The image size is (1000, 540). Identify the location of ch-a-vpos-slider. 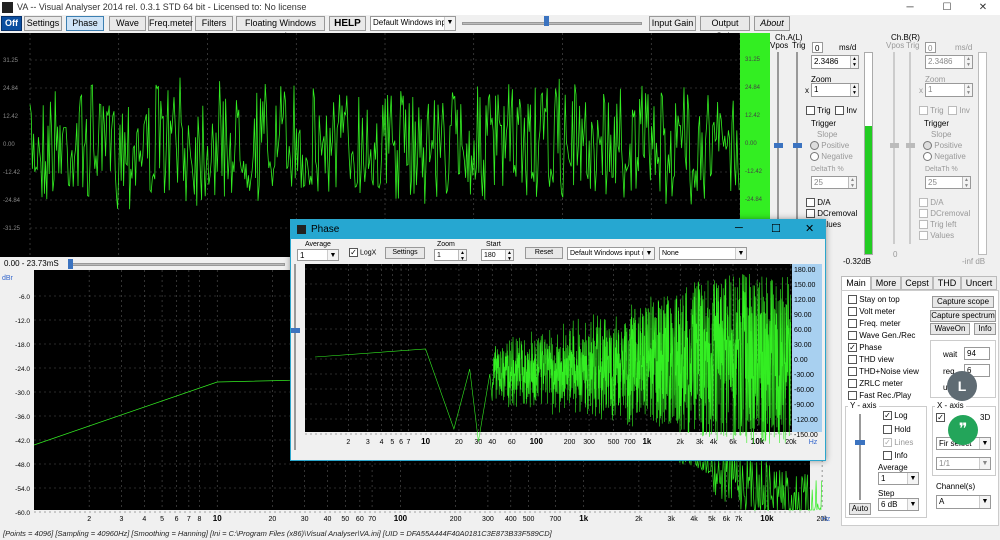
(778, 148).